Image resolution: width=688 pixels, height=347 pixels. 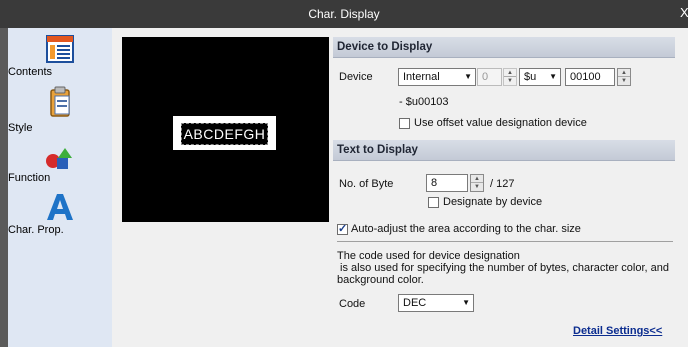 I want to click on bytes-label: No. of Byte, so click(x=366, y=184).